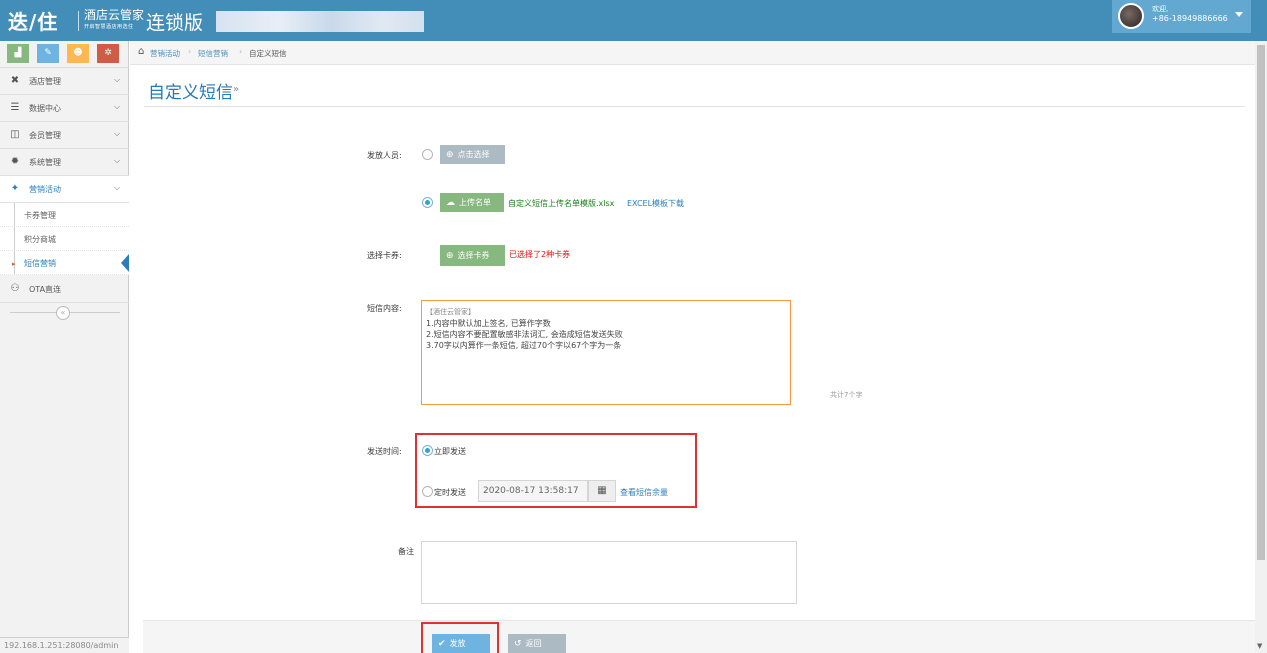  I want to click on caret-right-icon: ▸, so click(14, 264).